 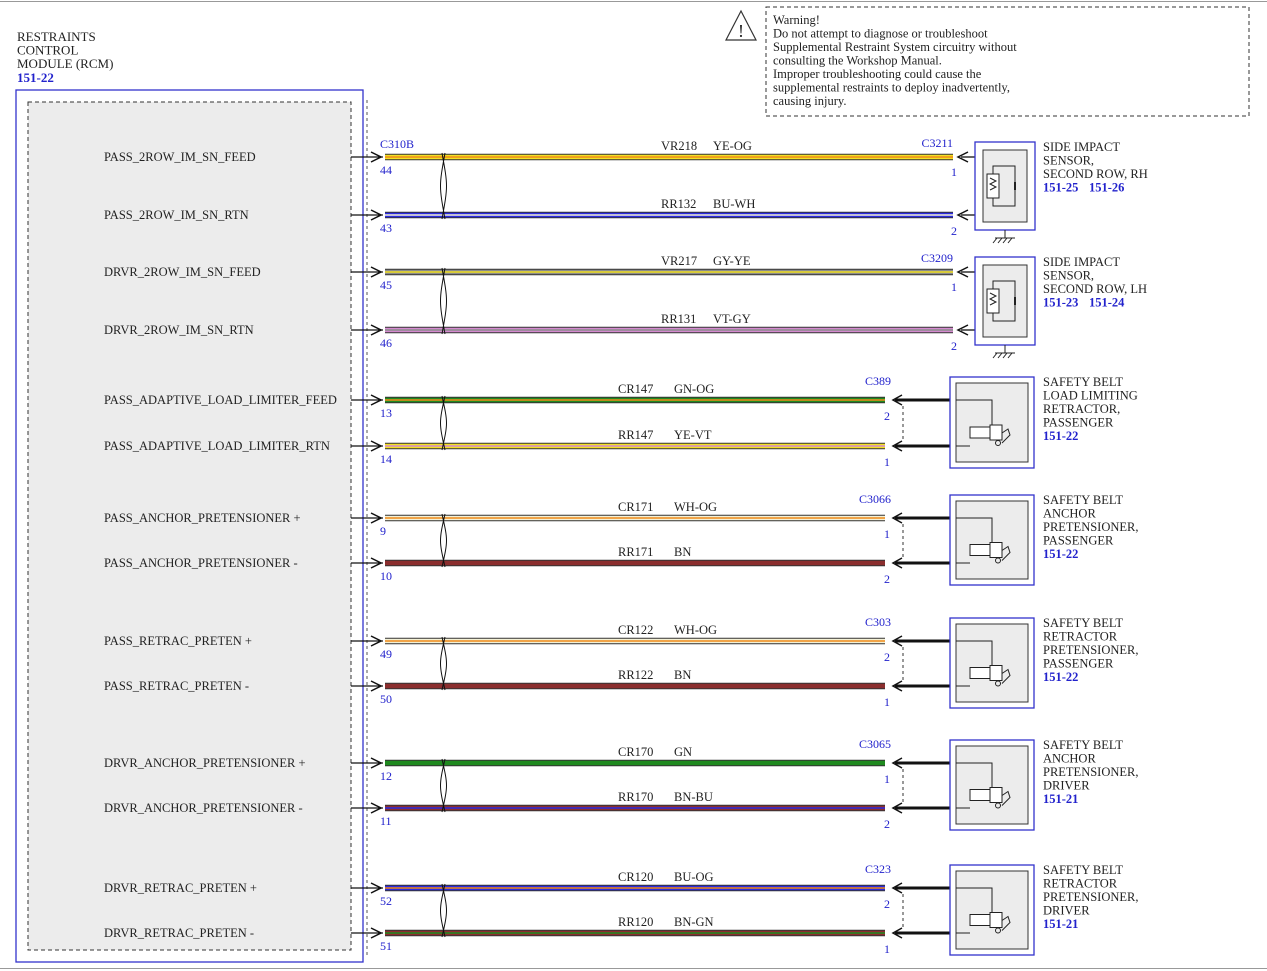 I want to click on warning-line: consulting the Workshop Manual., so click(x=857, y=61).